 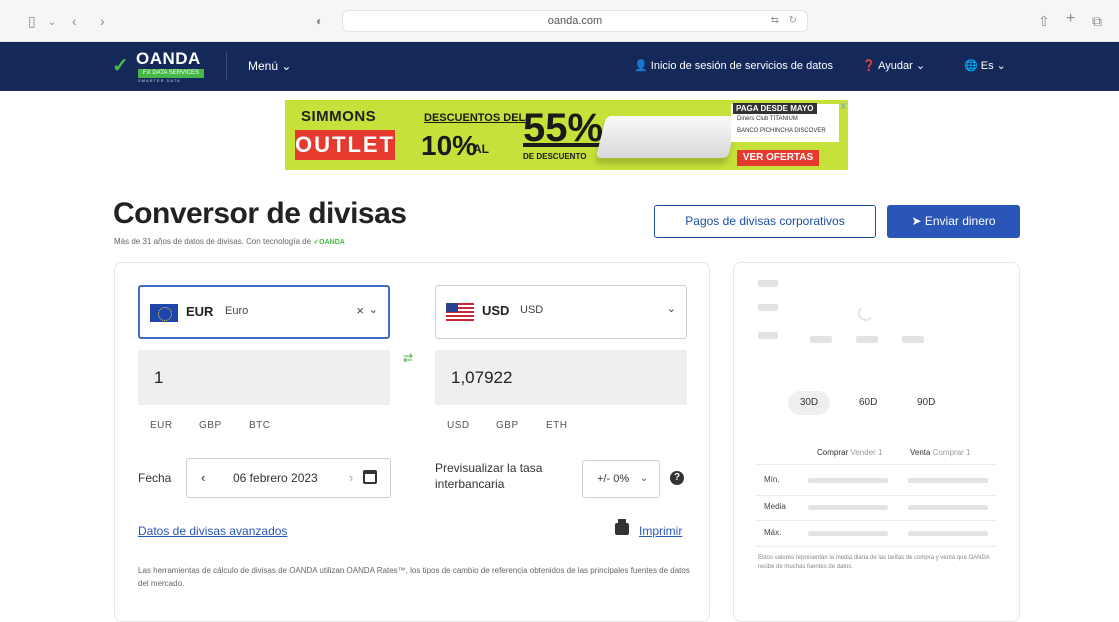 What do you see at coordinates (360, 310) in the screenshot?
I see `clear-icon: ×` at bounding box center [360, 310].